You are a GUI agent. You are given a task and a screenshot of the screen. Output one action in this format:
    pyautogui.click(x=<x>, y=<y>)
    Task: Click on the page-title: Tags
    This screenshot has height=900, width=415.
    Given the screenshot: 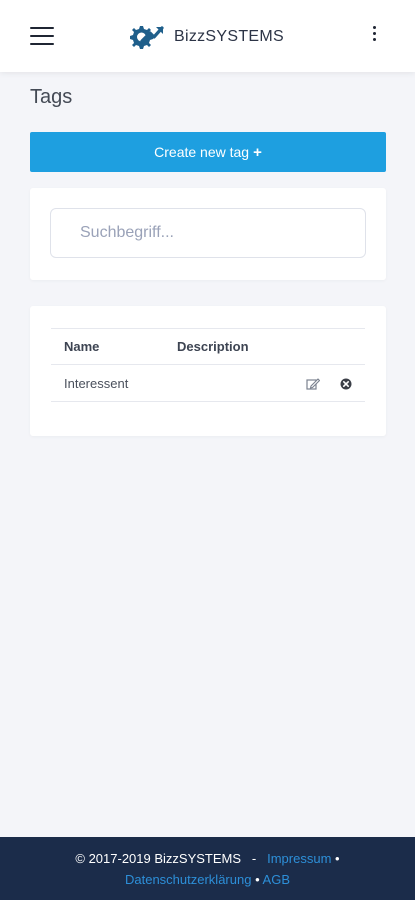 What is the action you would take?
    pyautogui.click(x=51, y=97)
    